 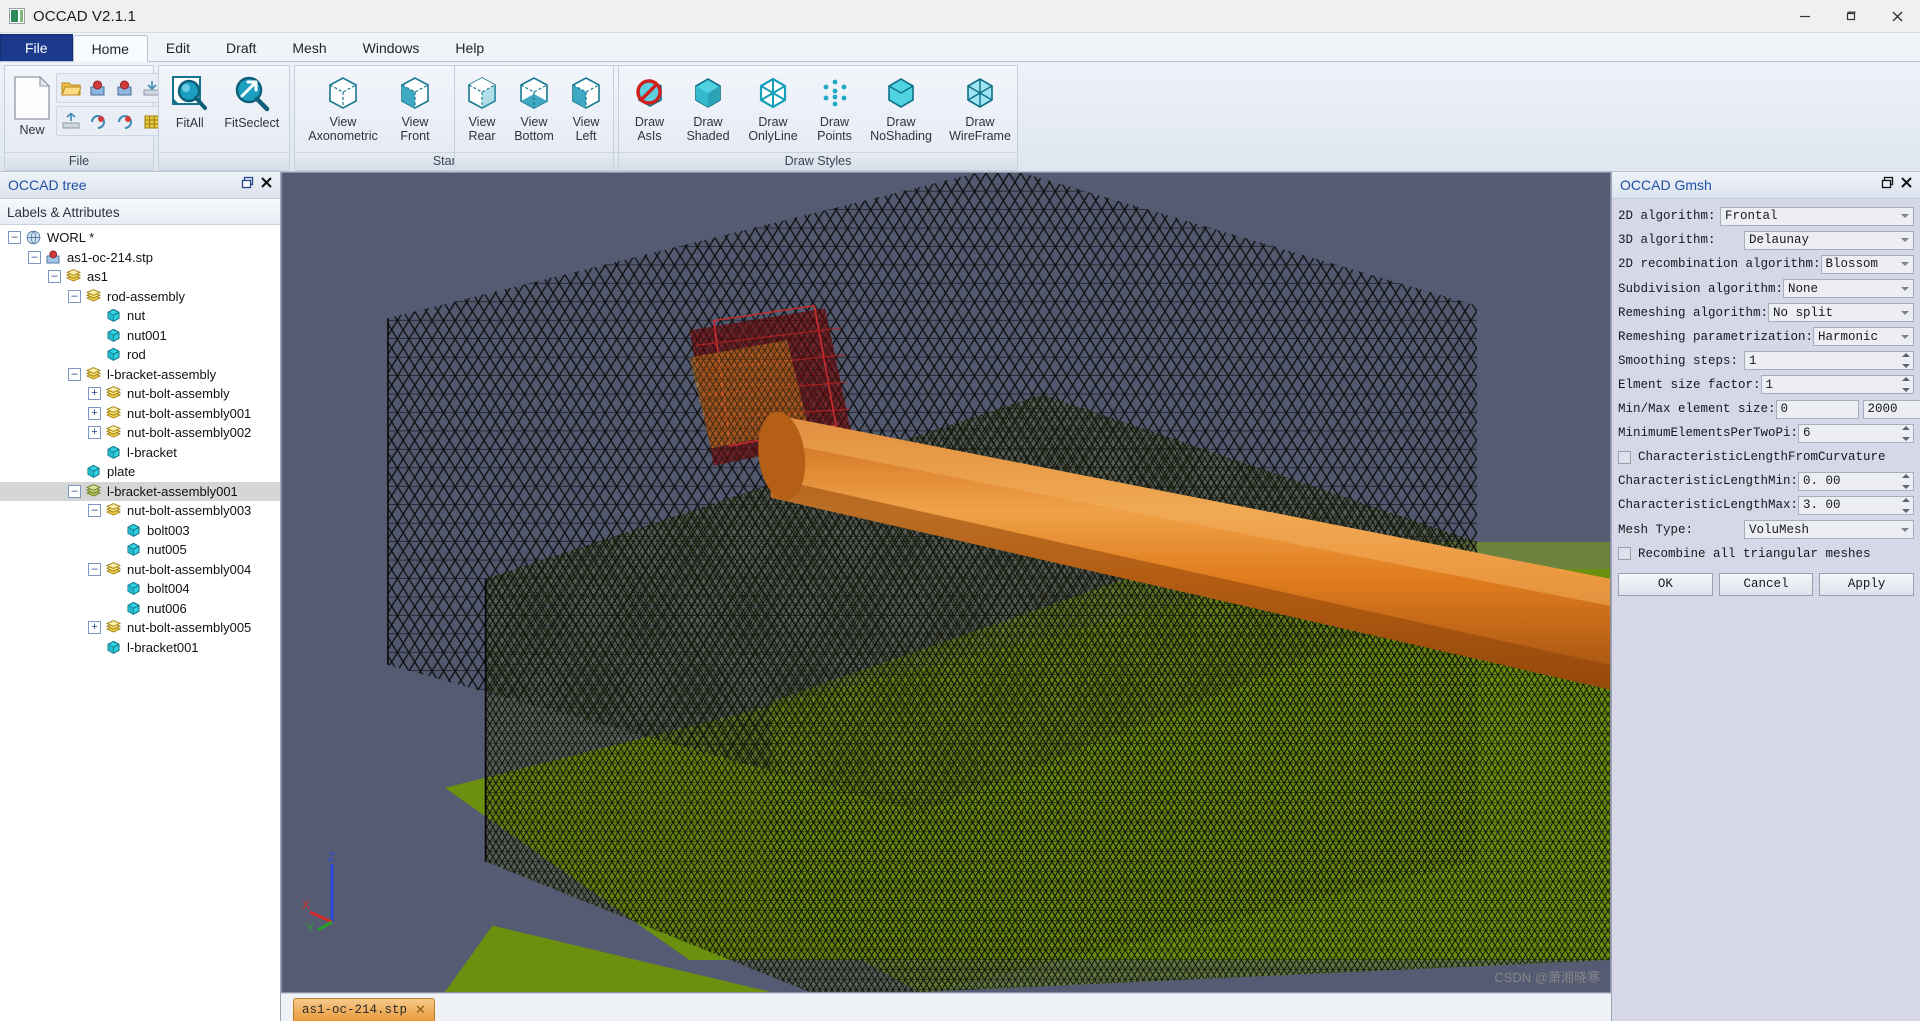 I want to click on tree-item: – rod-assembly, so click(x=140, y=297).